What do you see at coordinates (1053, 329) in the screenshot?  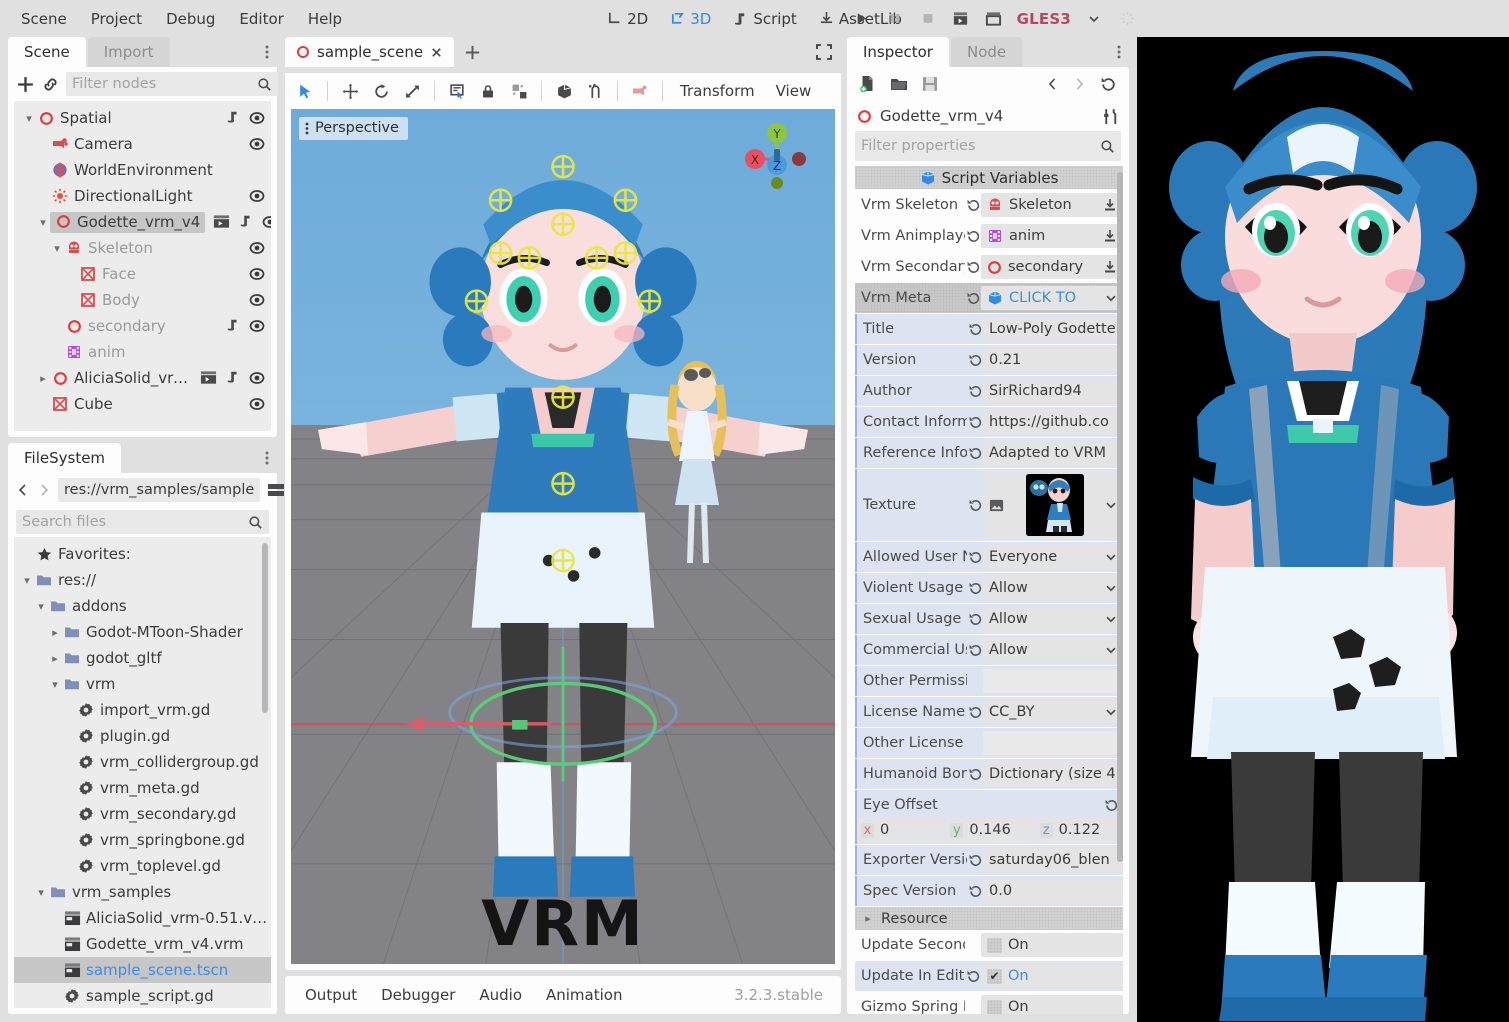 I see `property-title-value: Low-Poly Godette` at bounding box center [1053, 329].